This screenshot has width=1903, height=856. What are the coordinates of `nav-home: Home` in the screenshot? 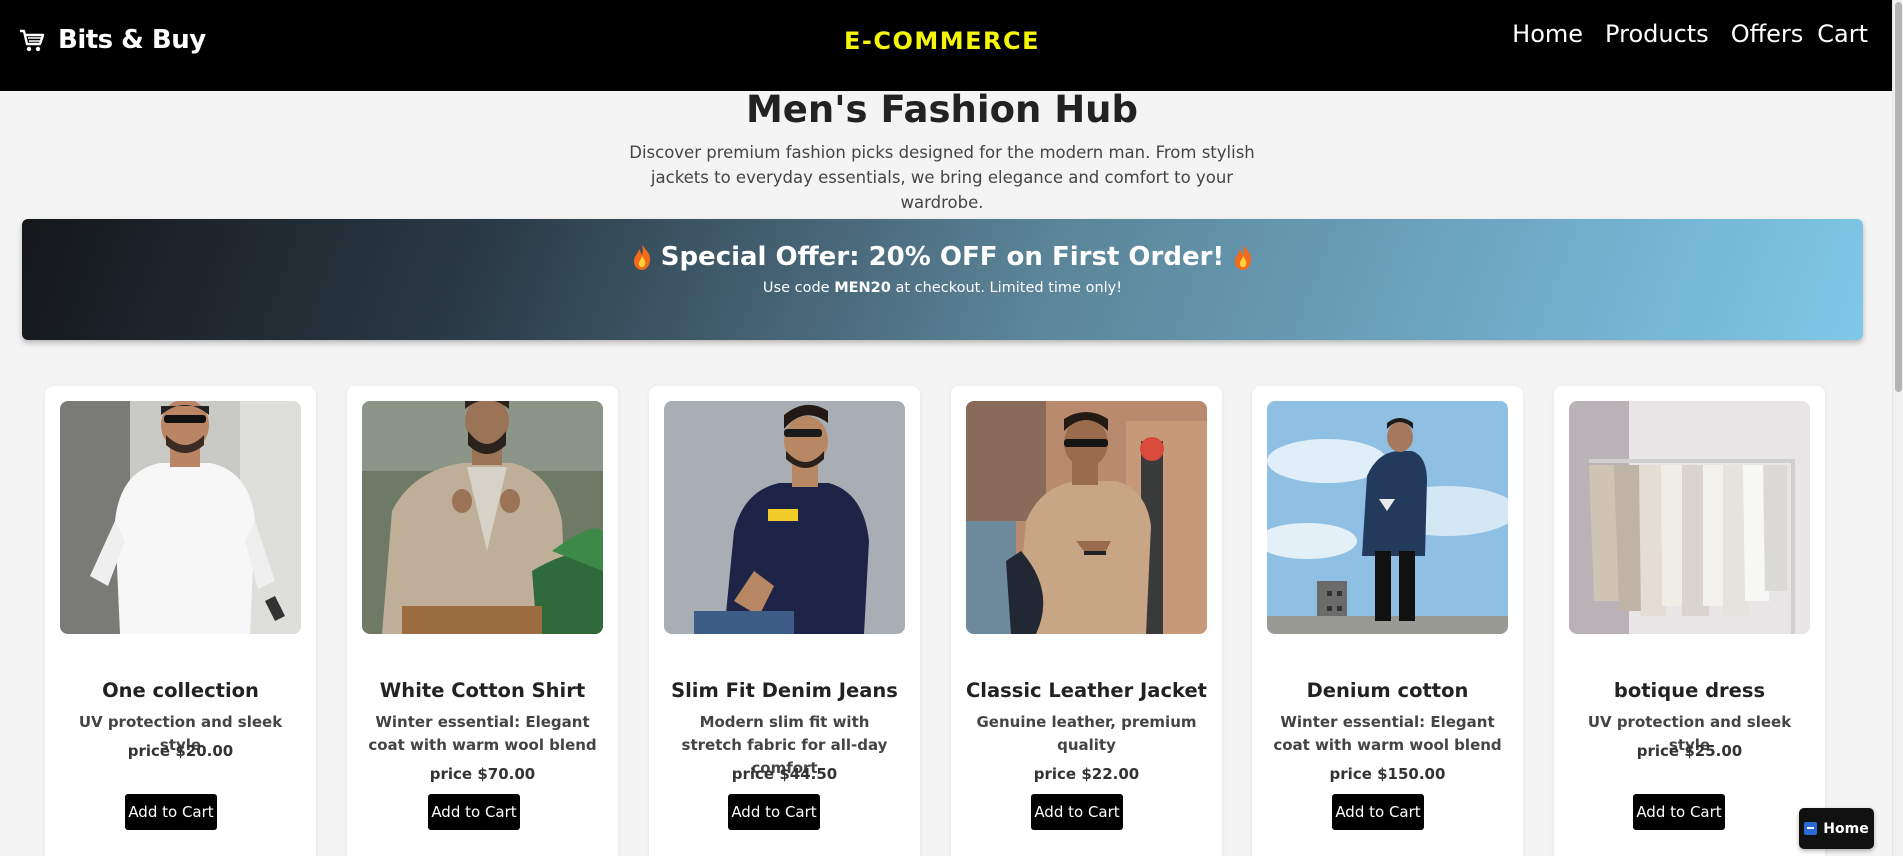 It's located at (1547, 34).